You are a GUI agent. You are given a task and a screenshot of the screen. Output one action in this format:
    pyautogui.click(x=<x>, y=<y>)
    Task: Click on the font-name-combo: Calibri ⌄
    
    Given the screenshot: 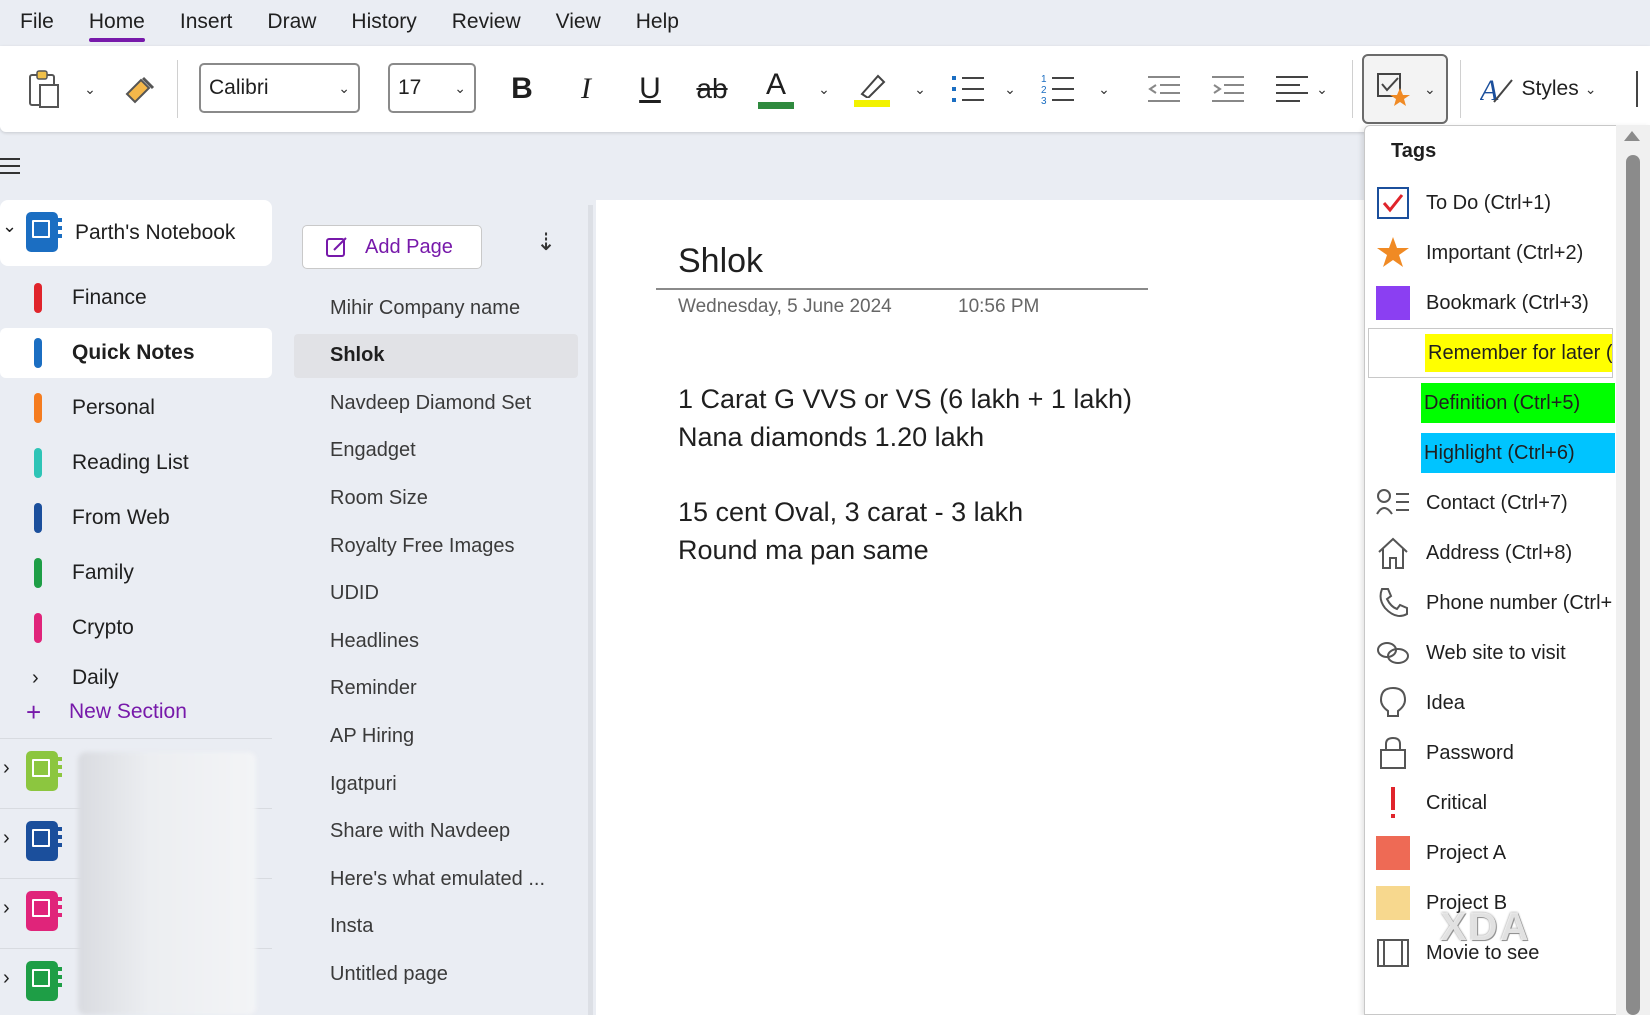 What is the action you would take?
    pyautogui.click(x=279, y=88)
    